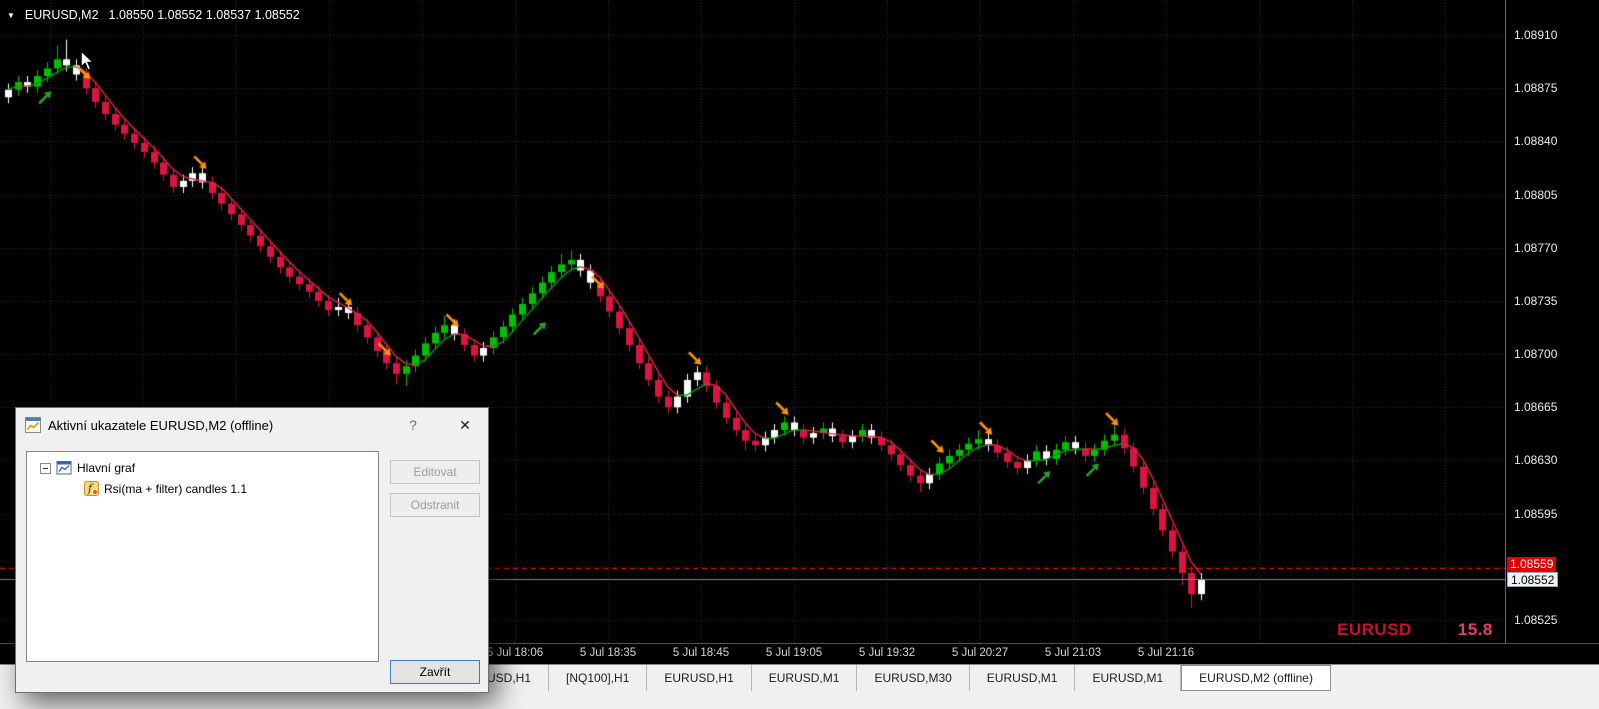 The height and width of the screenshot is (709, 1599). What do you see at coordinates (980, 653) in the screenshot?
I see `time-axis-label: 5 Jul 20:27` at bounding box center [980, 653].